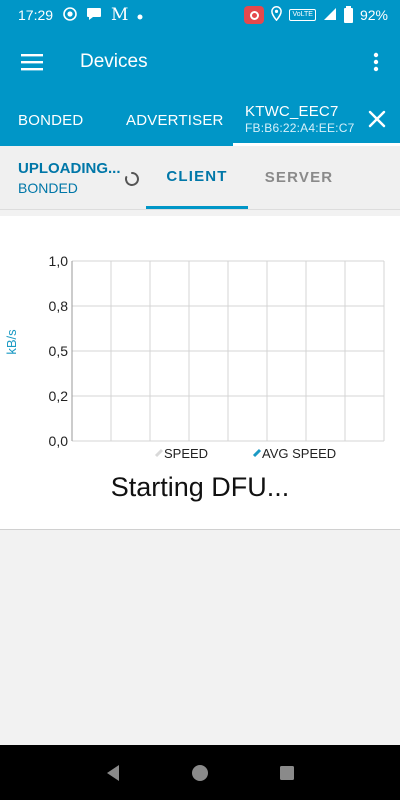  What do you see at coordinates (11, 342) in the screenshot?
I see `chart-y-label: kB/s` at bounding box center [11, 342].